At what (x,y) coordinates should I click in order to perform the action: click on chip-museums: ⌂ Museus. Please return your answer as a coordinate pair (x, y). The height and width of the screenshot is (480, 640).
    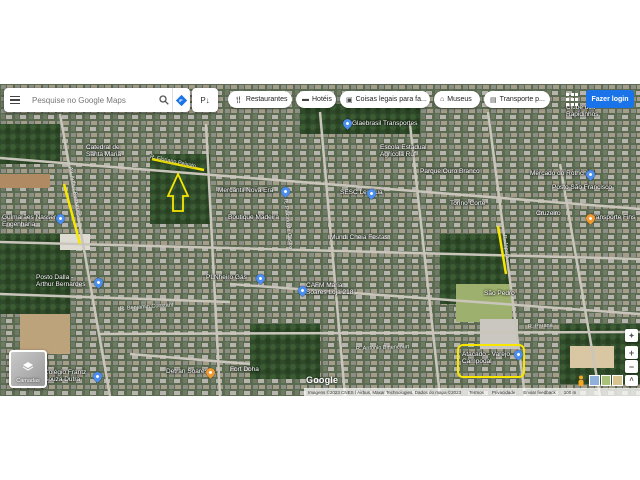
    Looking at the image, I should click on (457, 99).